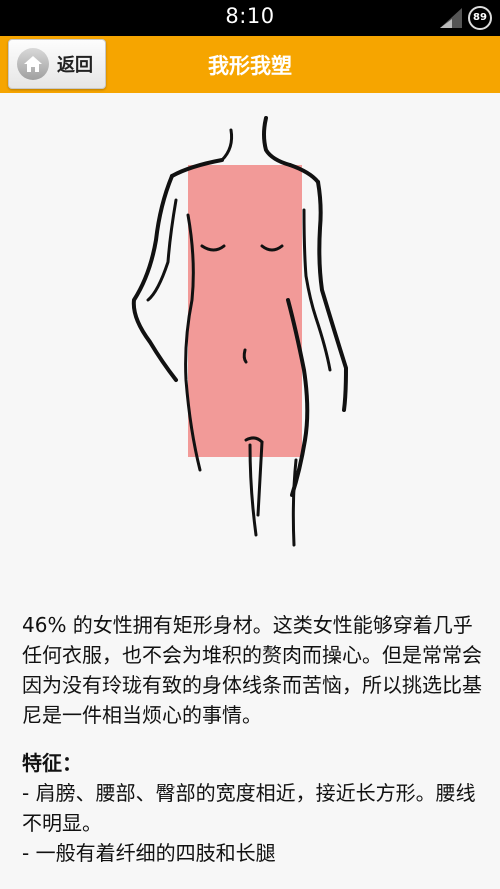  I want to click on feature-item: - 一般有着纤细的四肢和长腿, so click(149, 853).